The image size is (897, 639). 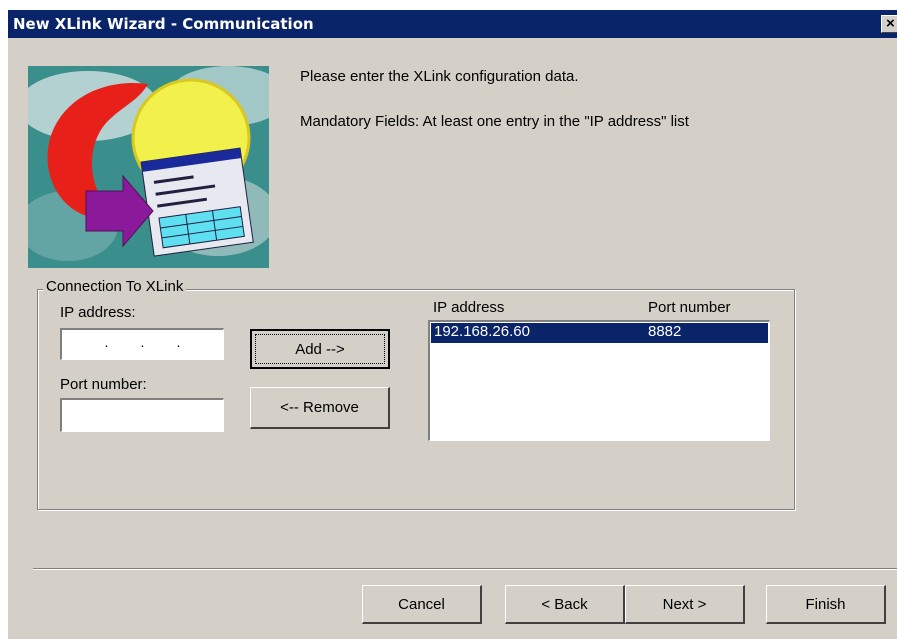 What do you see at coordinates (599, 333) in the screenshot?
I see `list-row: 192.168.26.60 8882` at bounding box center [599, 333].